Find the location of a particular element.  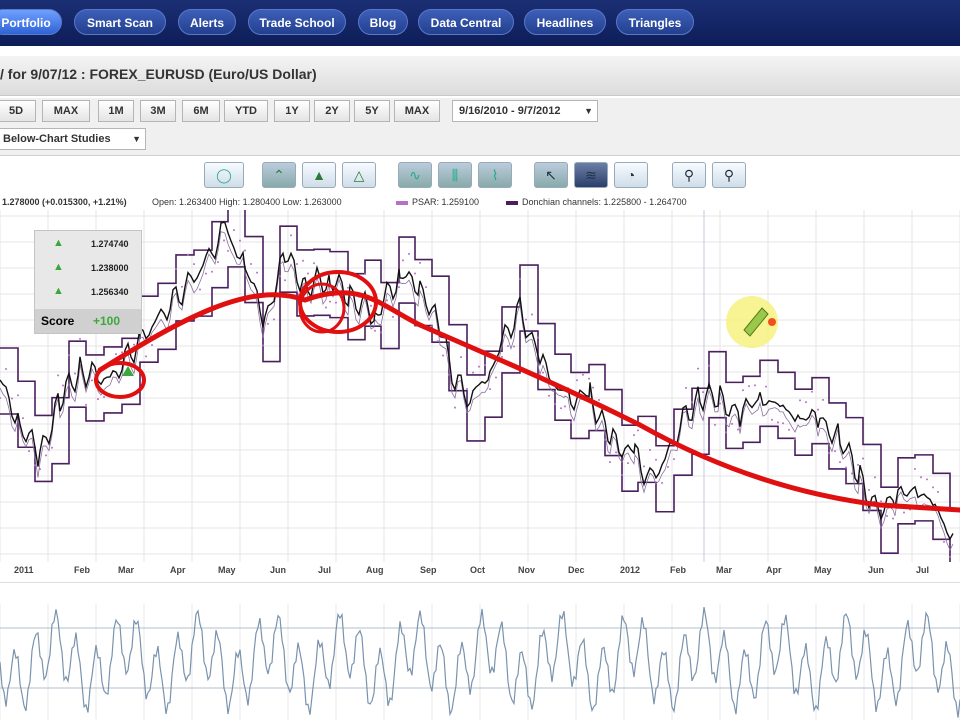

green-triangle-icon: ▲ is located at coordinates (58, 243).